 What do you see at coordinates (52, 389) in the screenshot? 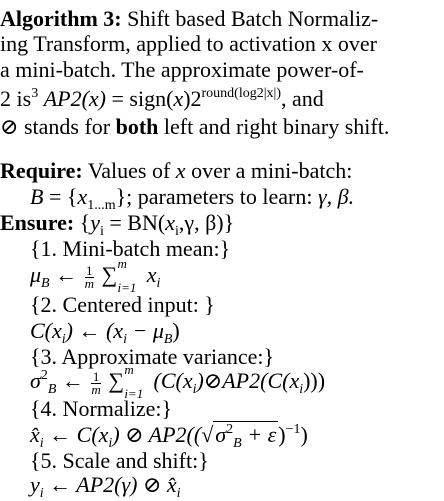
I see `sigma-sub: B` at bounding box center [52, 389].